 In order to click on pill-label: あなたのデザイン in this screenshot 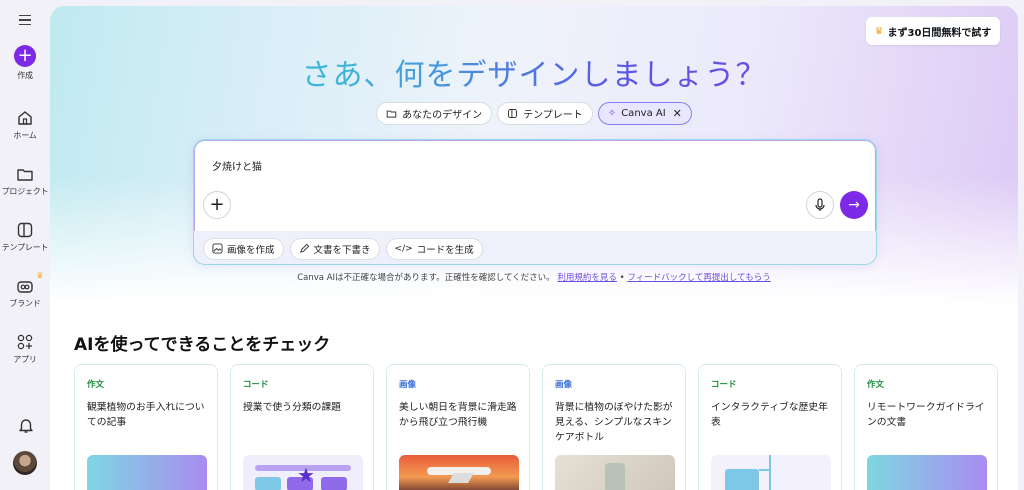, I will do `click(442, 115)`.